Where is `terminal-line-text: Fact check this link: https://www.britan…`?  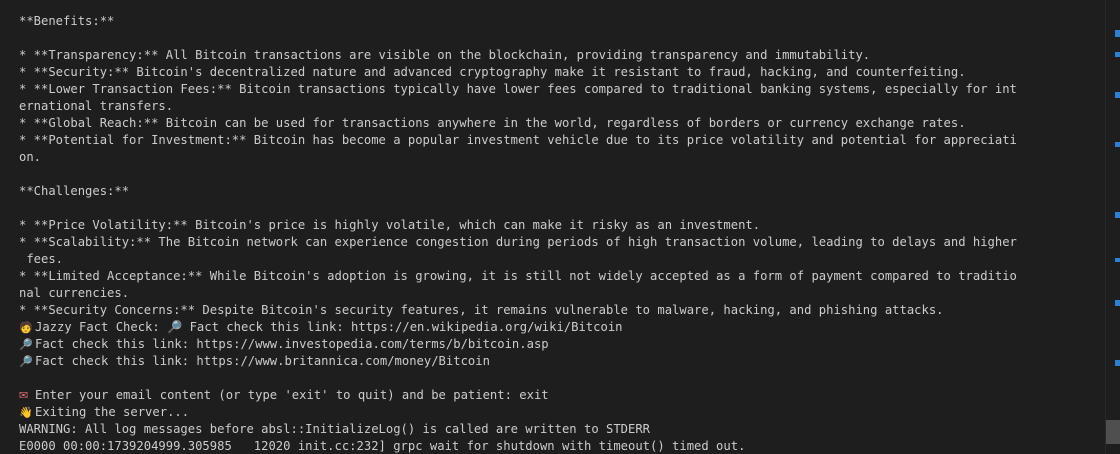 terminal-line-text: Fact check this link: https://www.britan… is located at coordinates (262, 361).